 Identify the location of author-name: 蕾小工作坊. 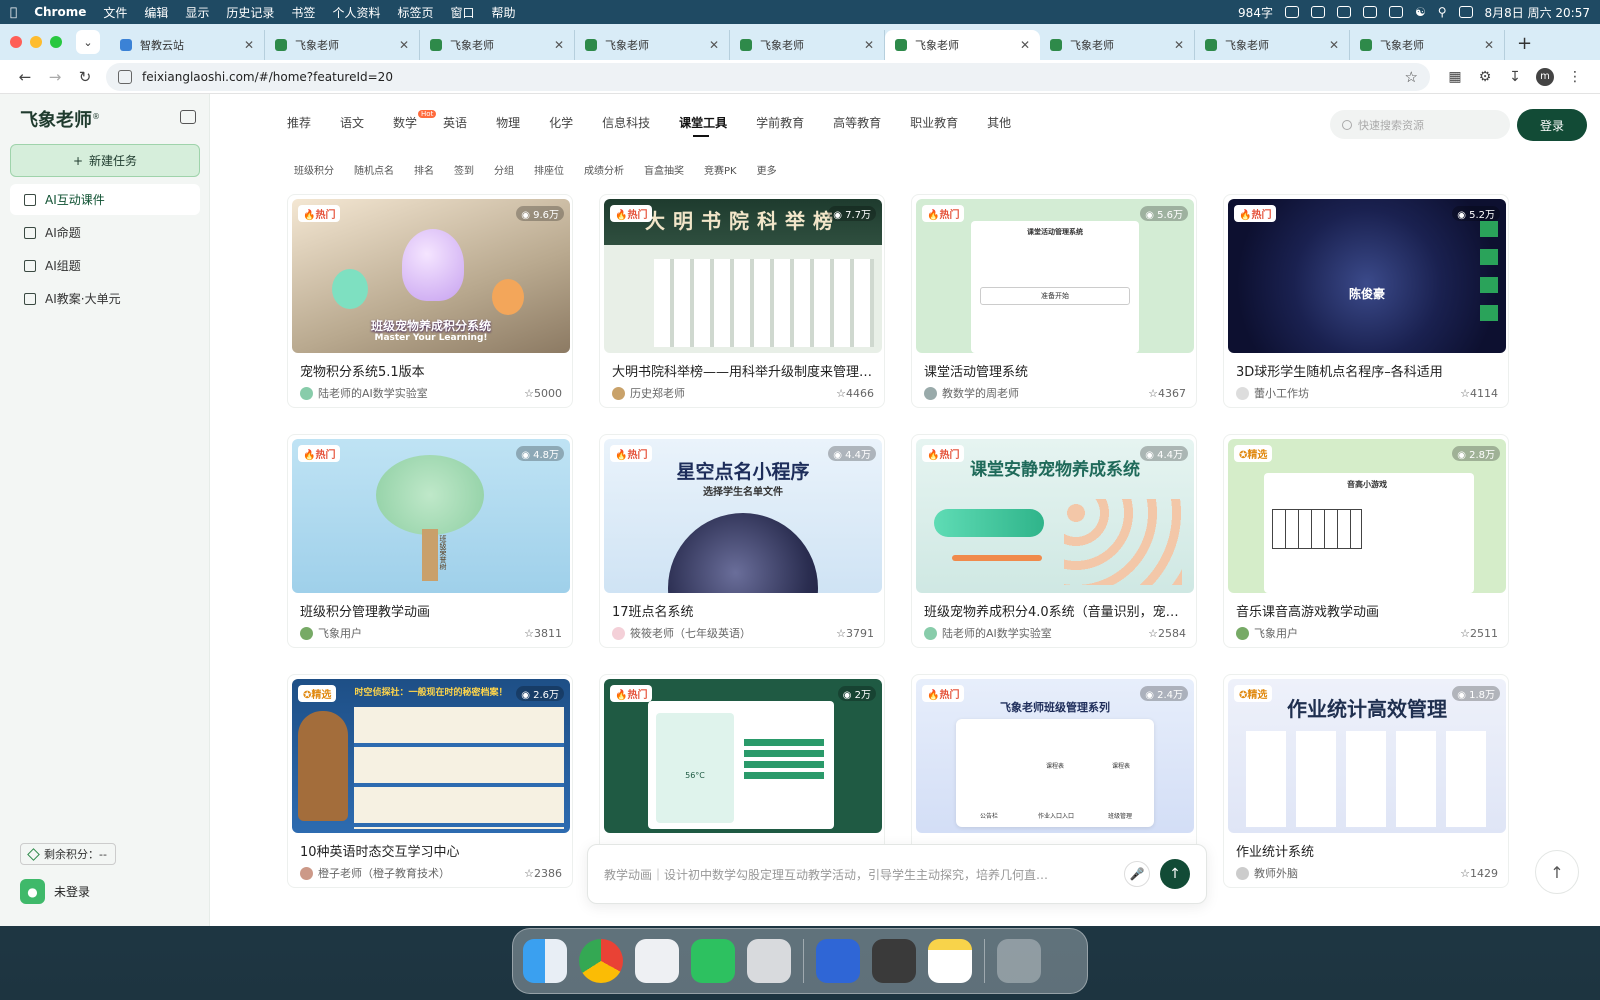
(1357, 393).